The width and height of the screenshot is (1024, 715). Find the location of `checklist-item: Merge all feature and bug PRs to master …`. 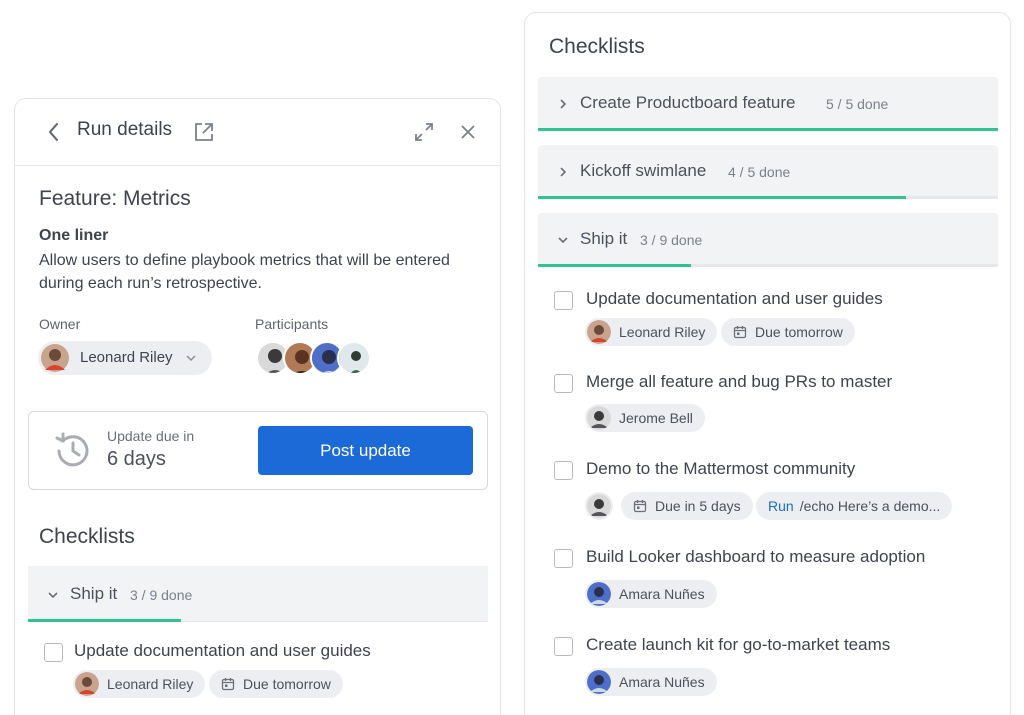

checklist-item: Merge all feature and bug PRs to master … is located at coordinates (768, 410).